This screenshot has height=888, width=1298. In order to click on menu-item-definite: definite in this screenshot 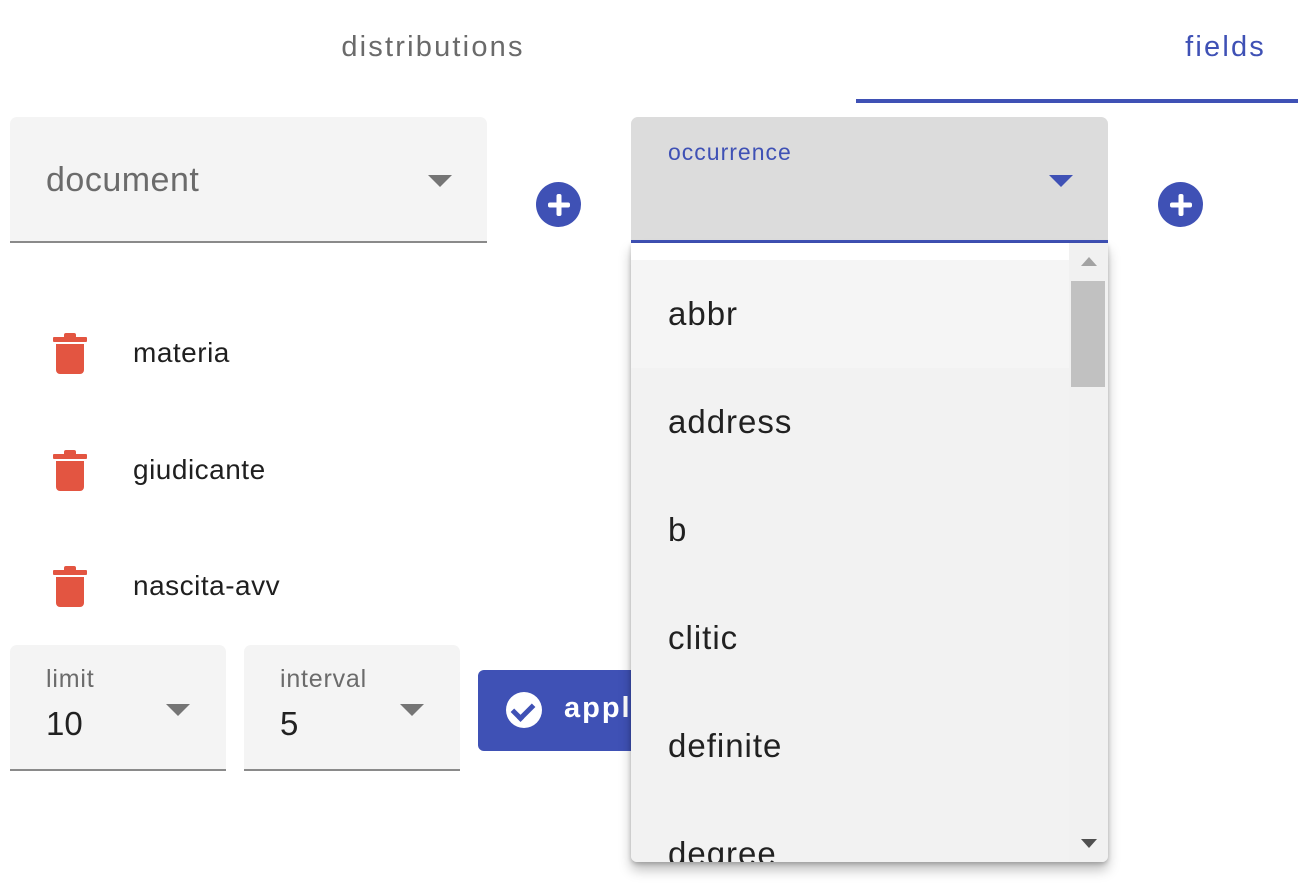, I will do `click(850, 746)`.